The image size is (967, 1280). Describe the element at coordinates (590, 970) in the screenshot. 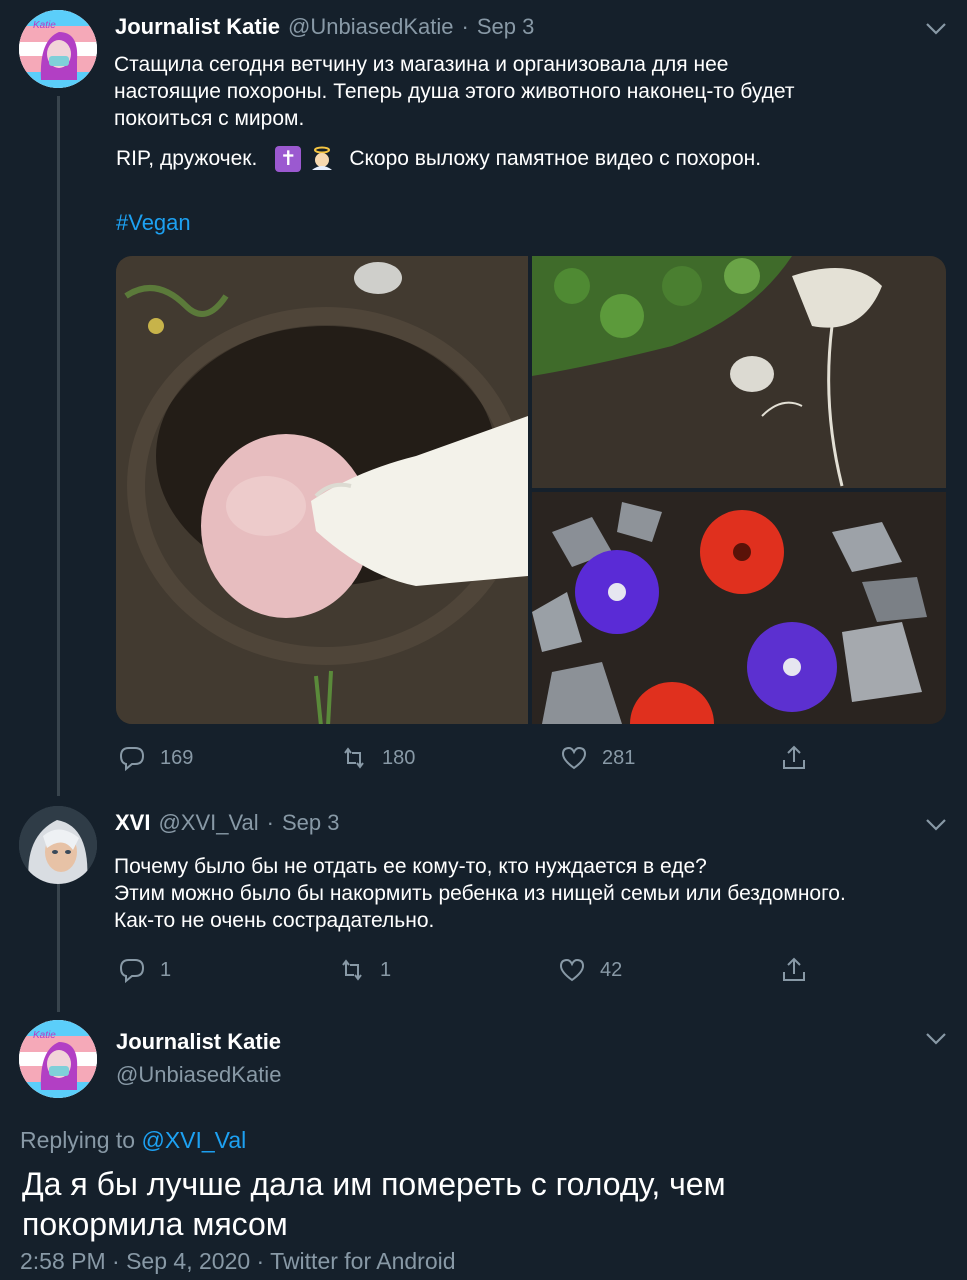

I see `like-button: 42` at that location.